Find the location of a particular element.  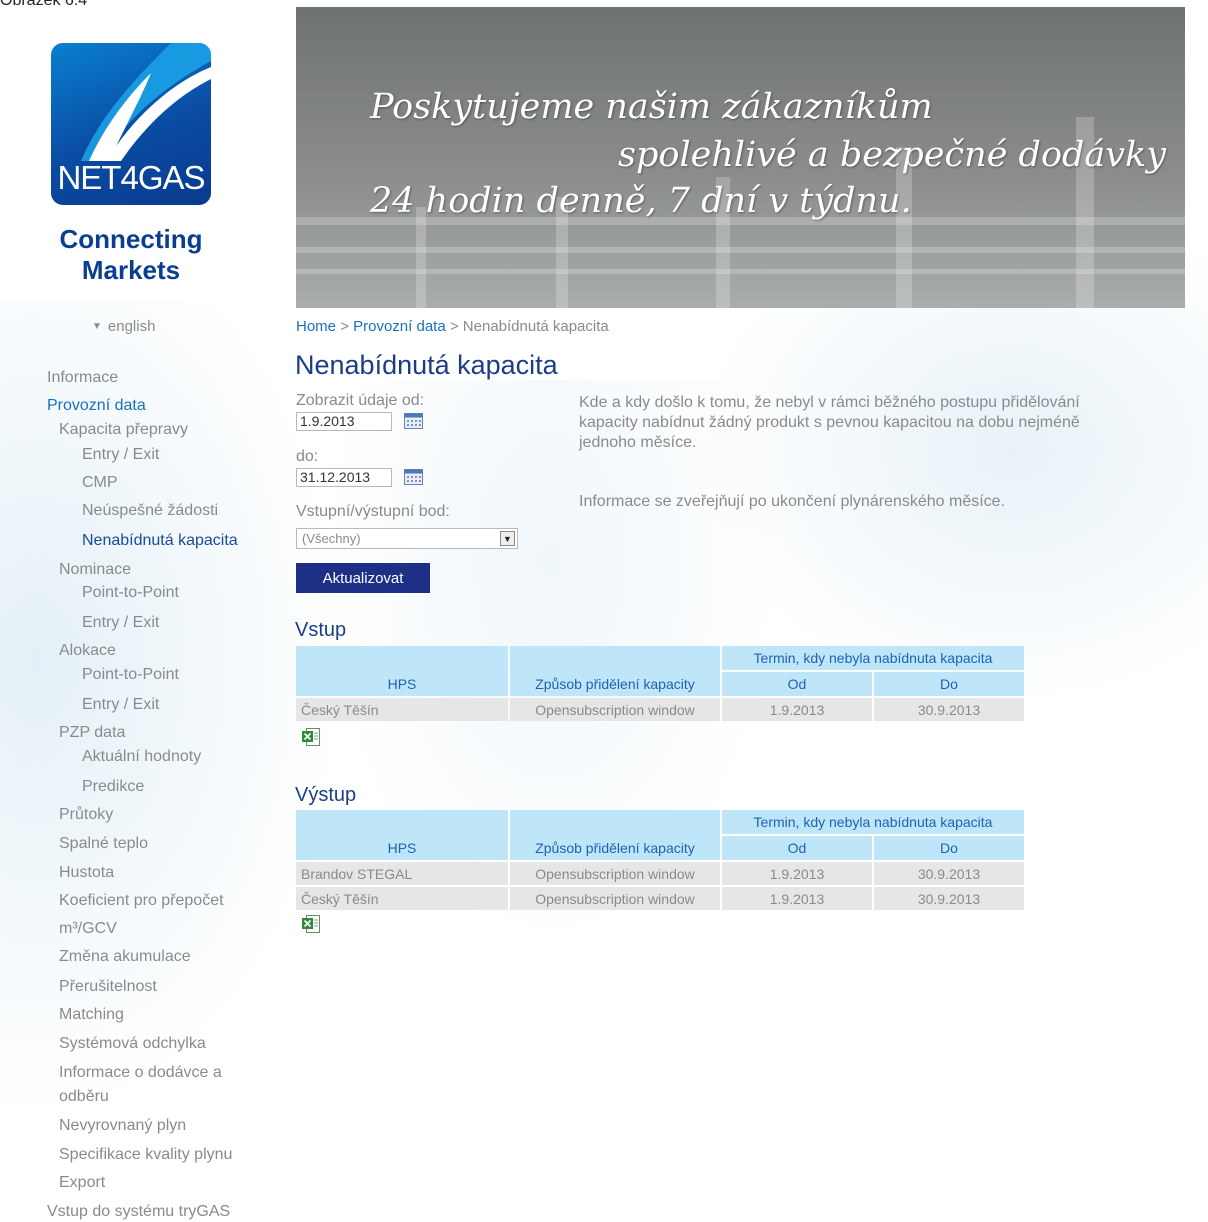

menu-item-specifikace-kvality: Specifikace kvality plynu is located at coordinates (145, 1155).